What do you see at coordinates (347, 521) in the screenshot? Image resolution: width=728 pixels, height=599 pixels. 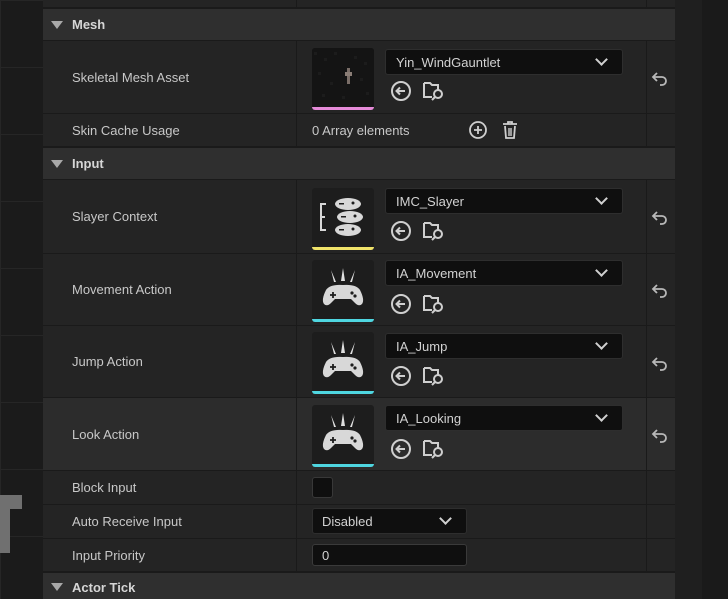 I see `select-value: Disabled` at bounding box center [347, 521].